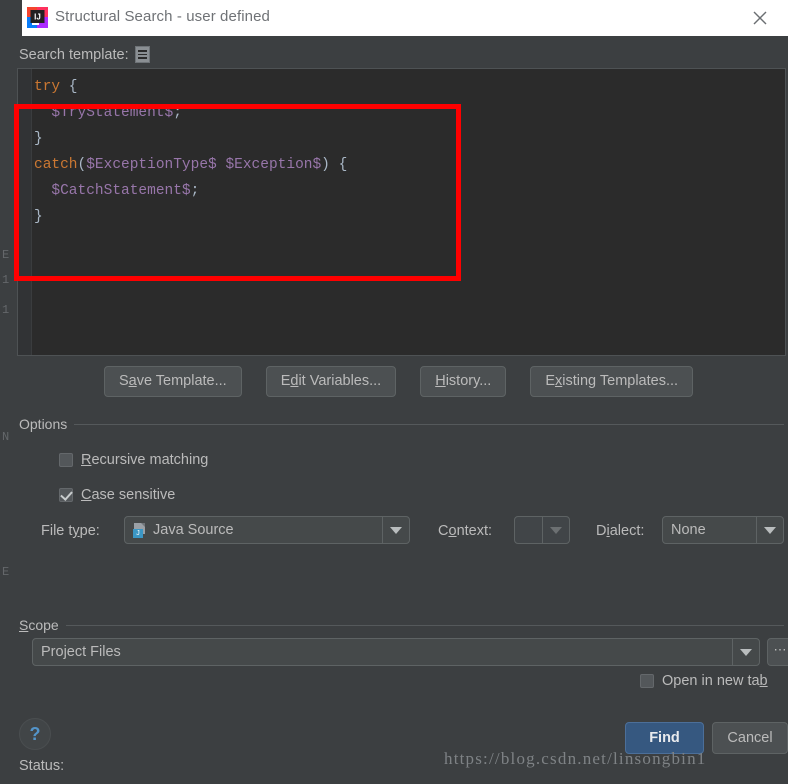 This screenshot has height=784, width=788. I want to click on background-artifact: N, so click(6, 437).